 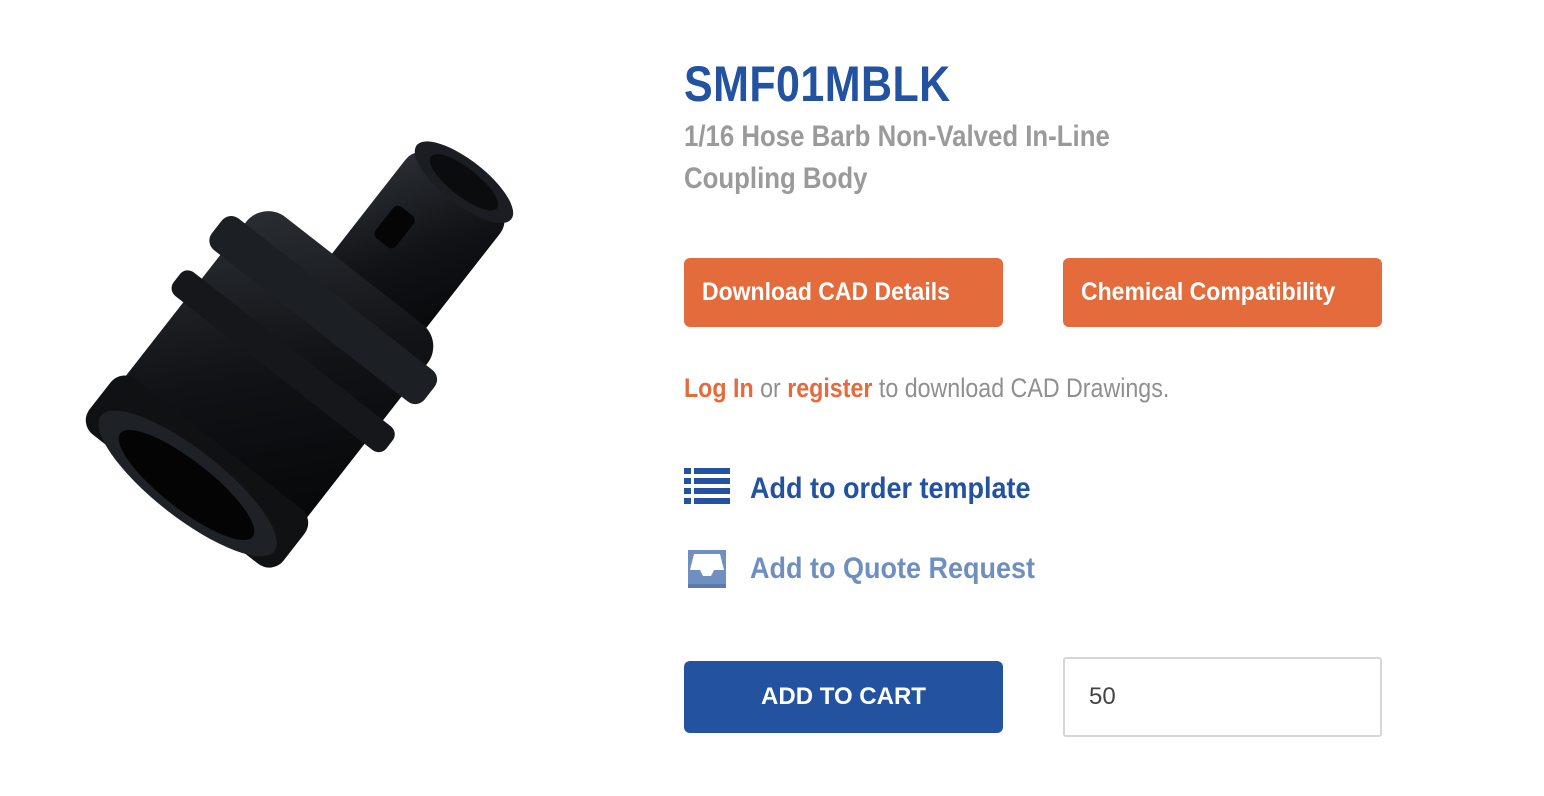 I want to click on chemical-compatibility-button: Chemical Compatibility, so click(x=1222, y=292).